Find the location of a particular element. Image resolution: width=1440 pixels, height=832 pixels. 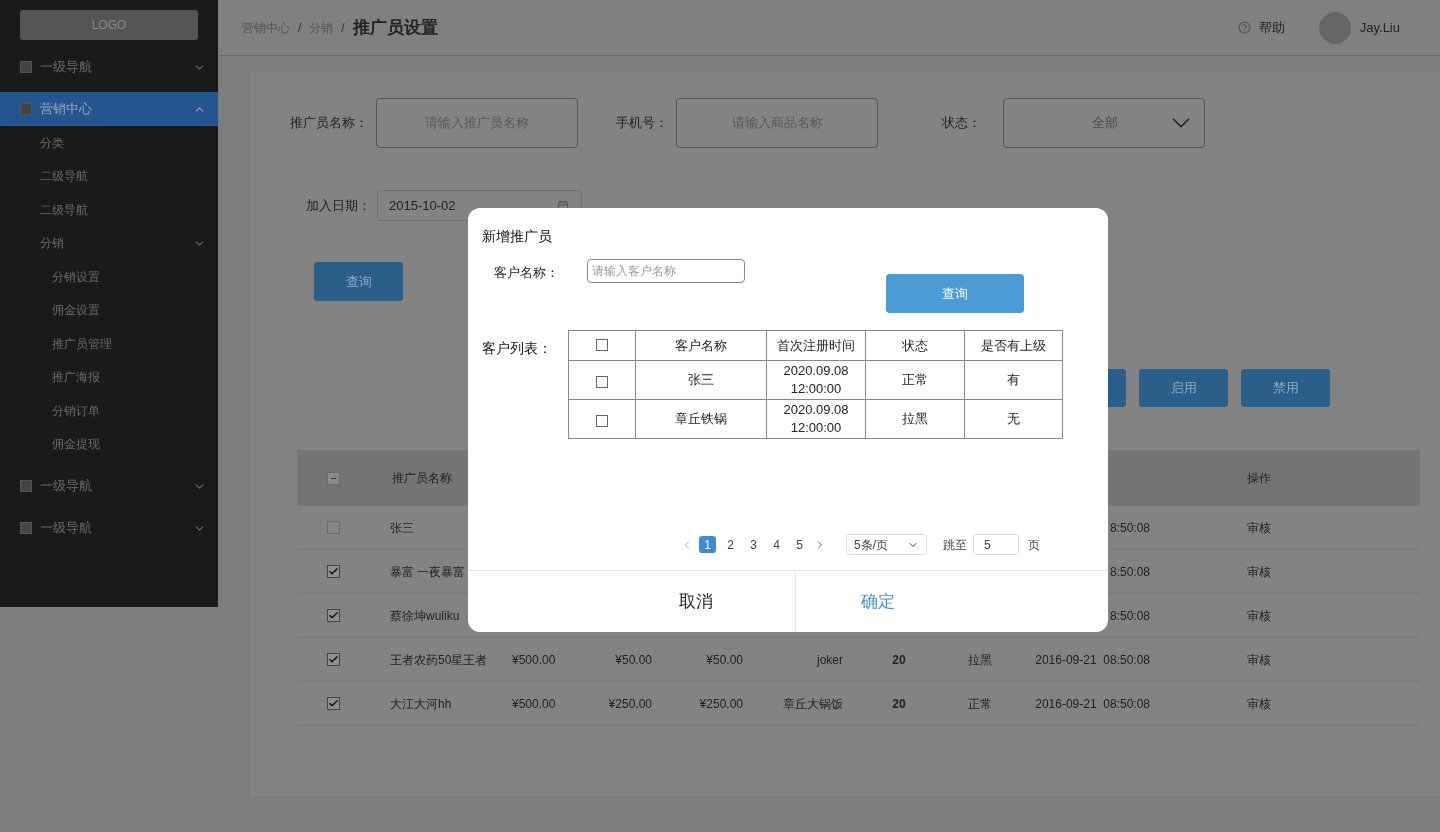

table-cell: 拉黑 is located at coordinates (915, 419).